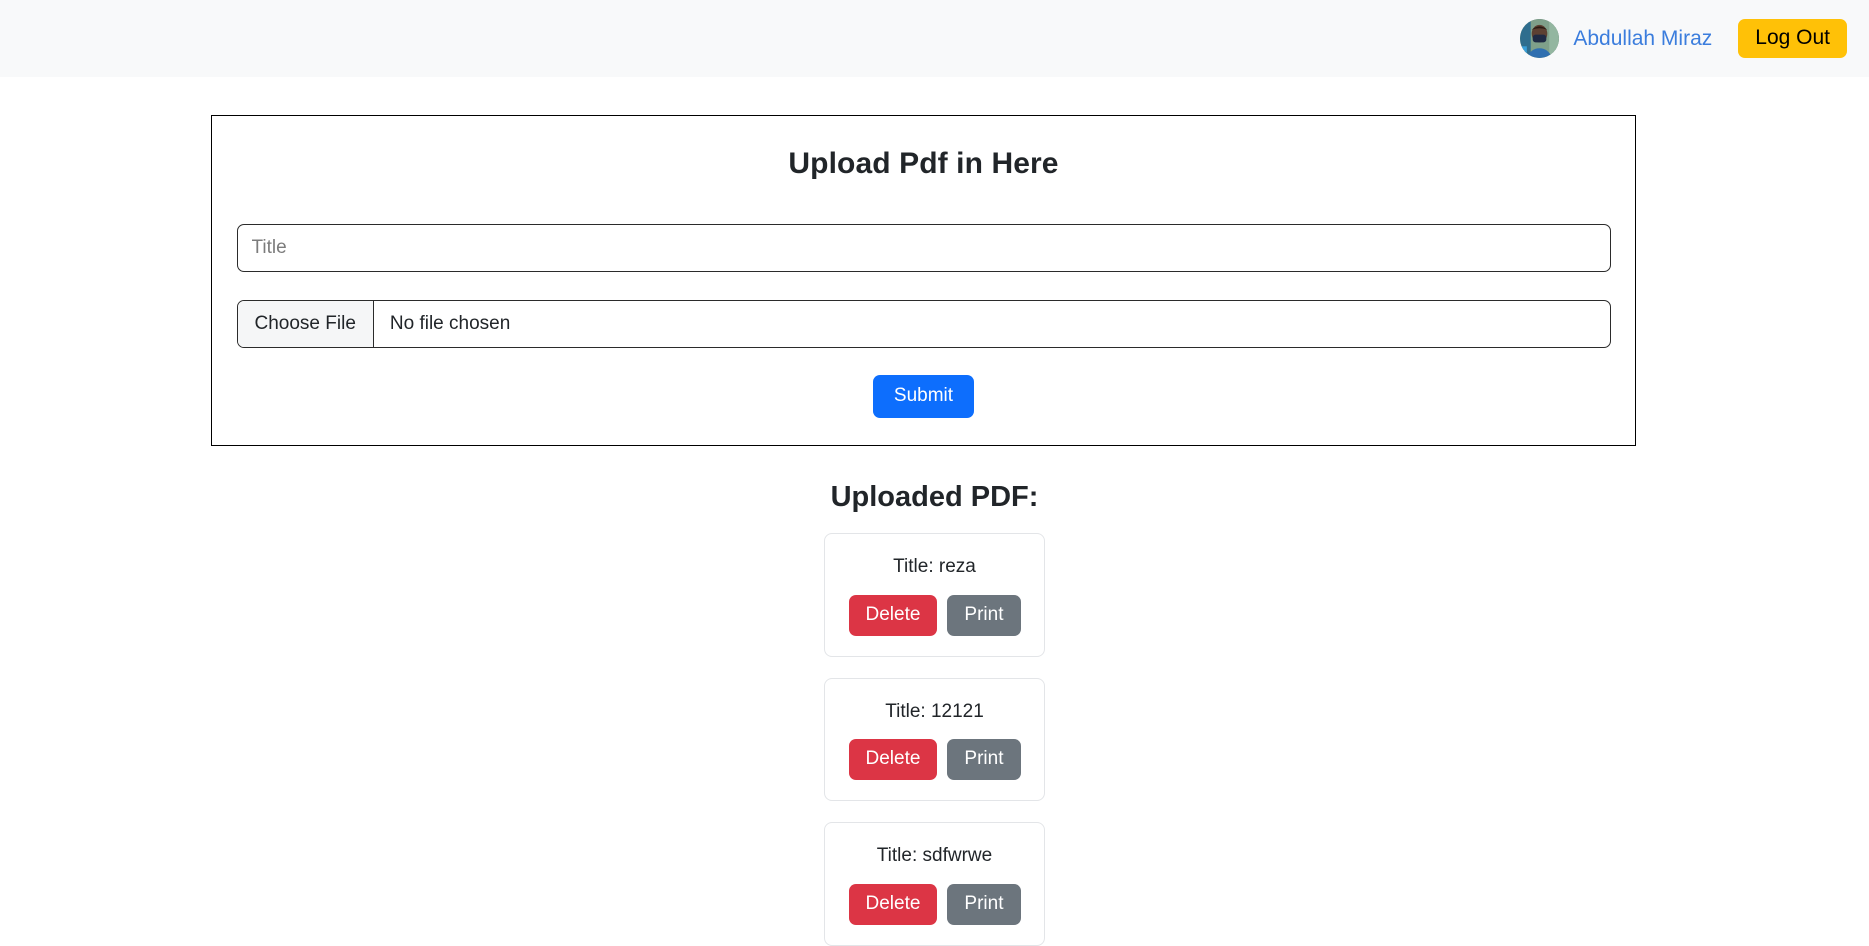 This screenshot has width=1869, height=946. What do you see at coordinates (1642, 38) in the screenshot?
I see `user-name-link: Abdullah Miraz` at bounding box center [1642, 38].